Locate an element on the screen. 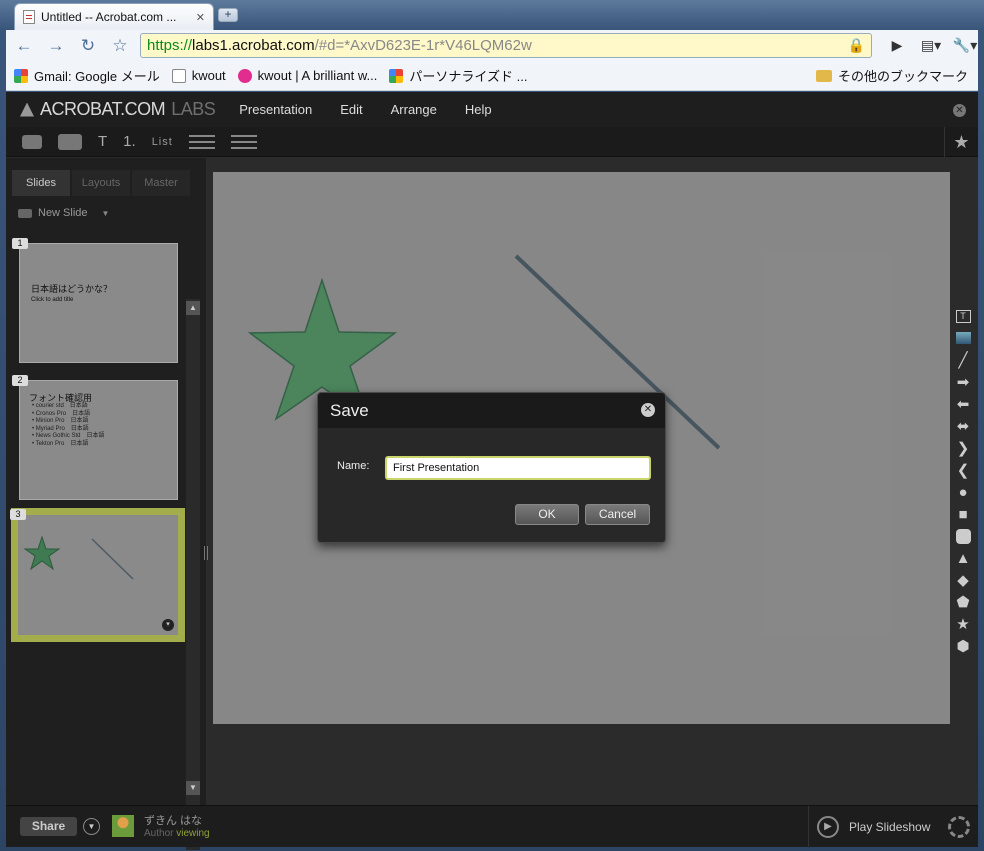 This screenshot has height=851, width=984. list-item: • Minion Pro 日本語 is located at coordinates (60, 421).